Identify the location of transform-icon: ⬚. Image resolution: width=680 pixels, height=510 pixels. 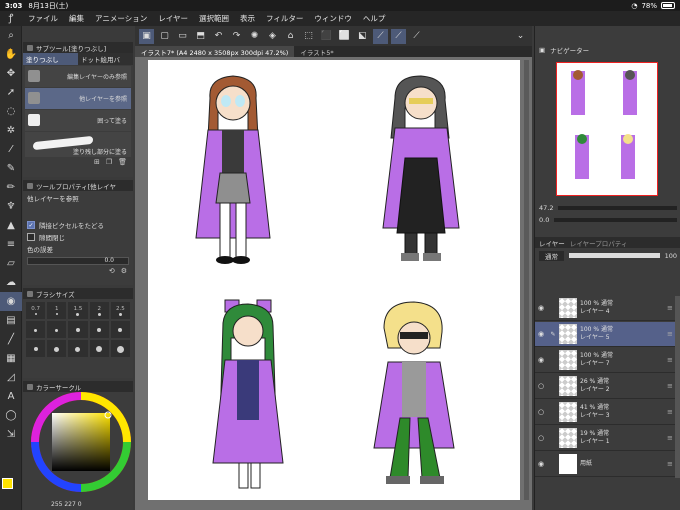
(308, 36).